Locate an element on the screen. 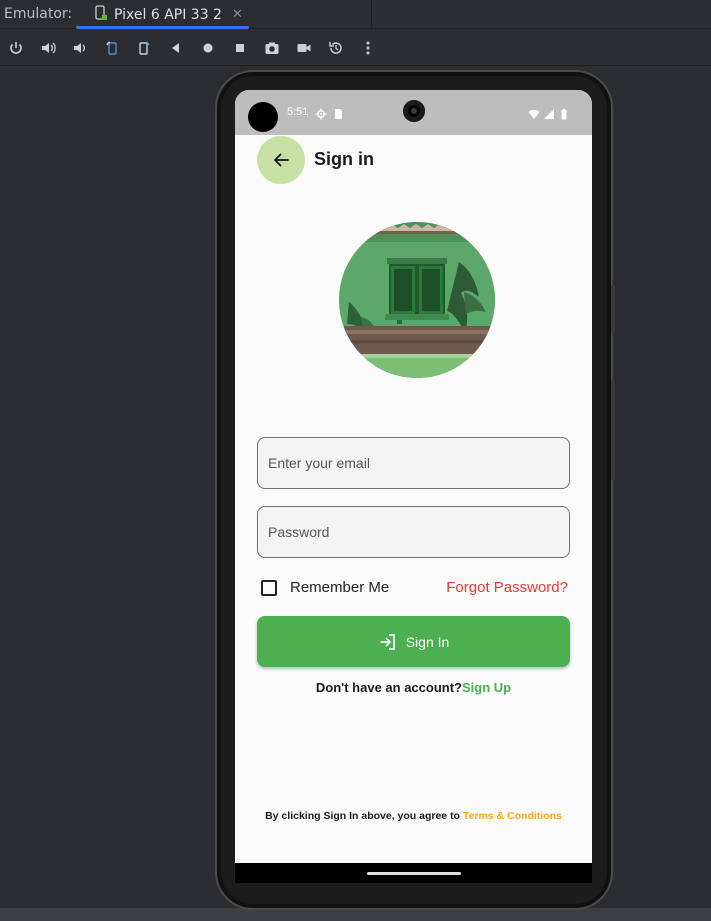 This screenshot has height=921, width=711. status-time: 5:51 is located at coordinates (298, 112).